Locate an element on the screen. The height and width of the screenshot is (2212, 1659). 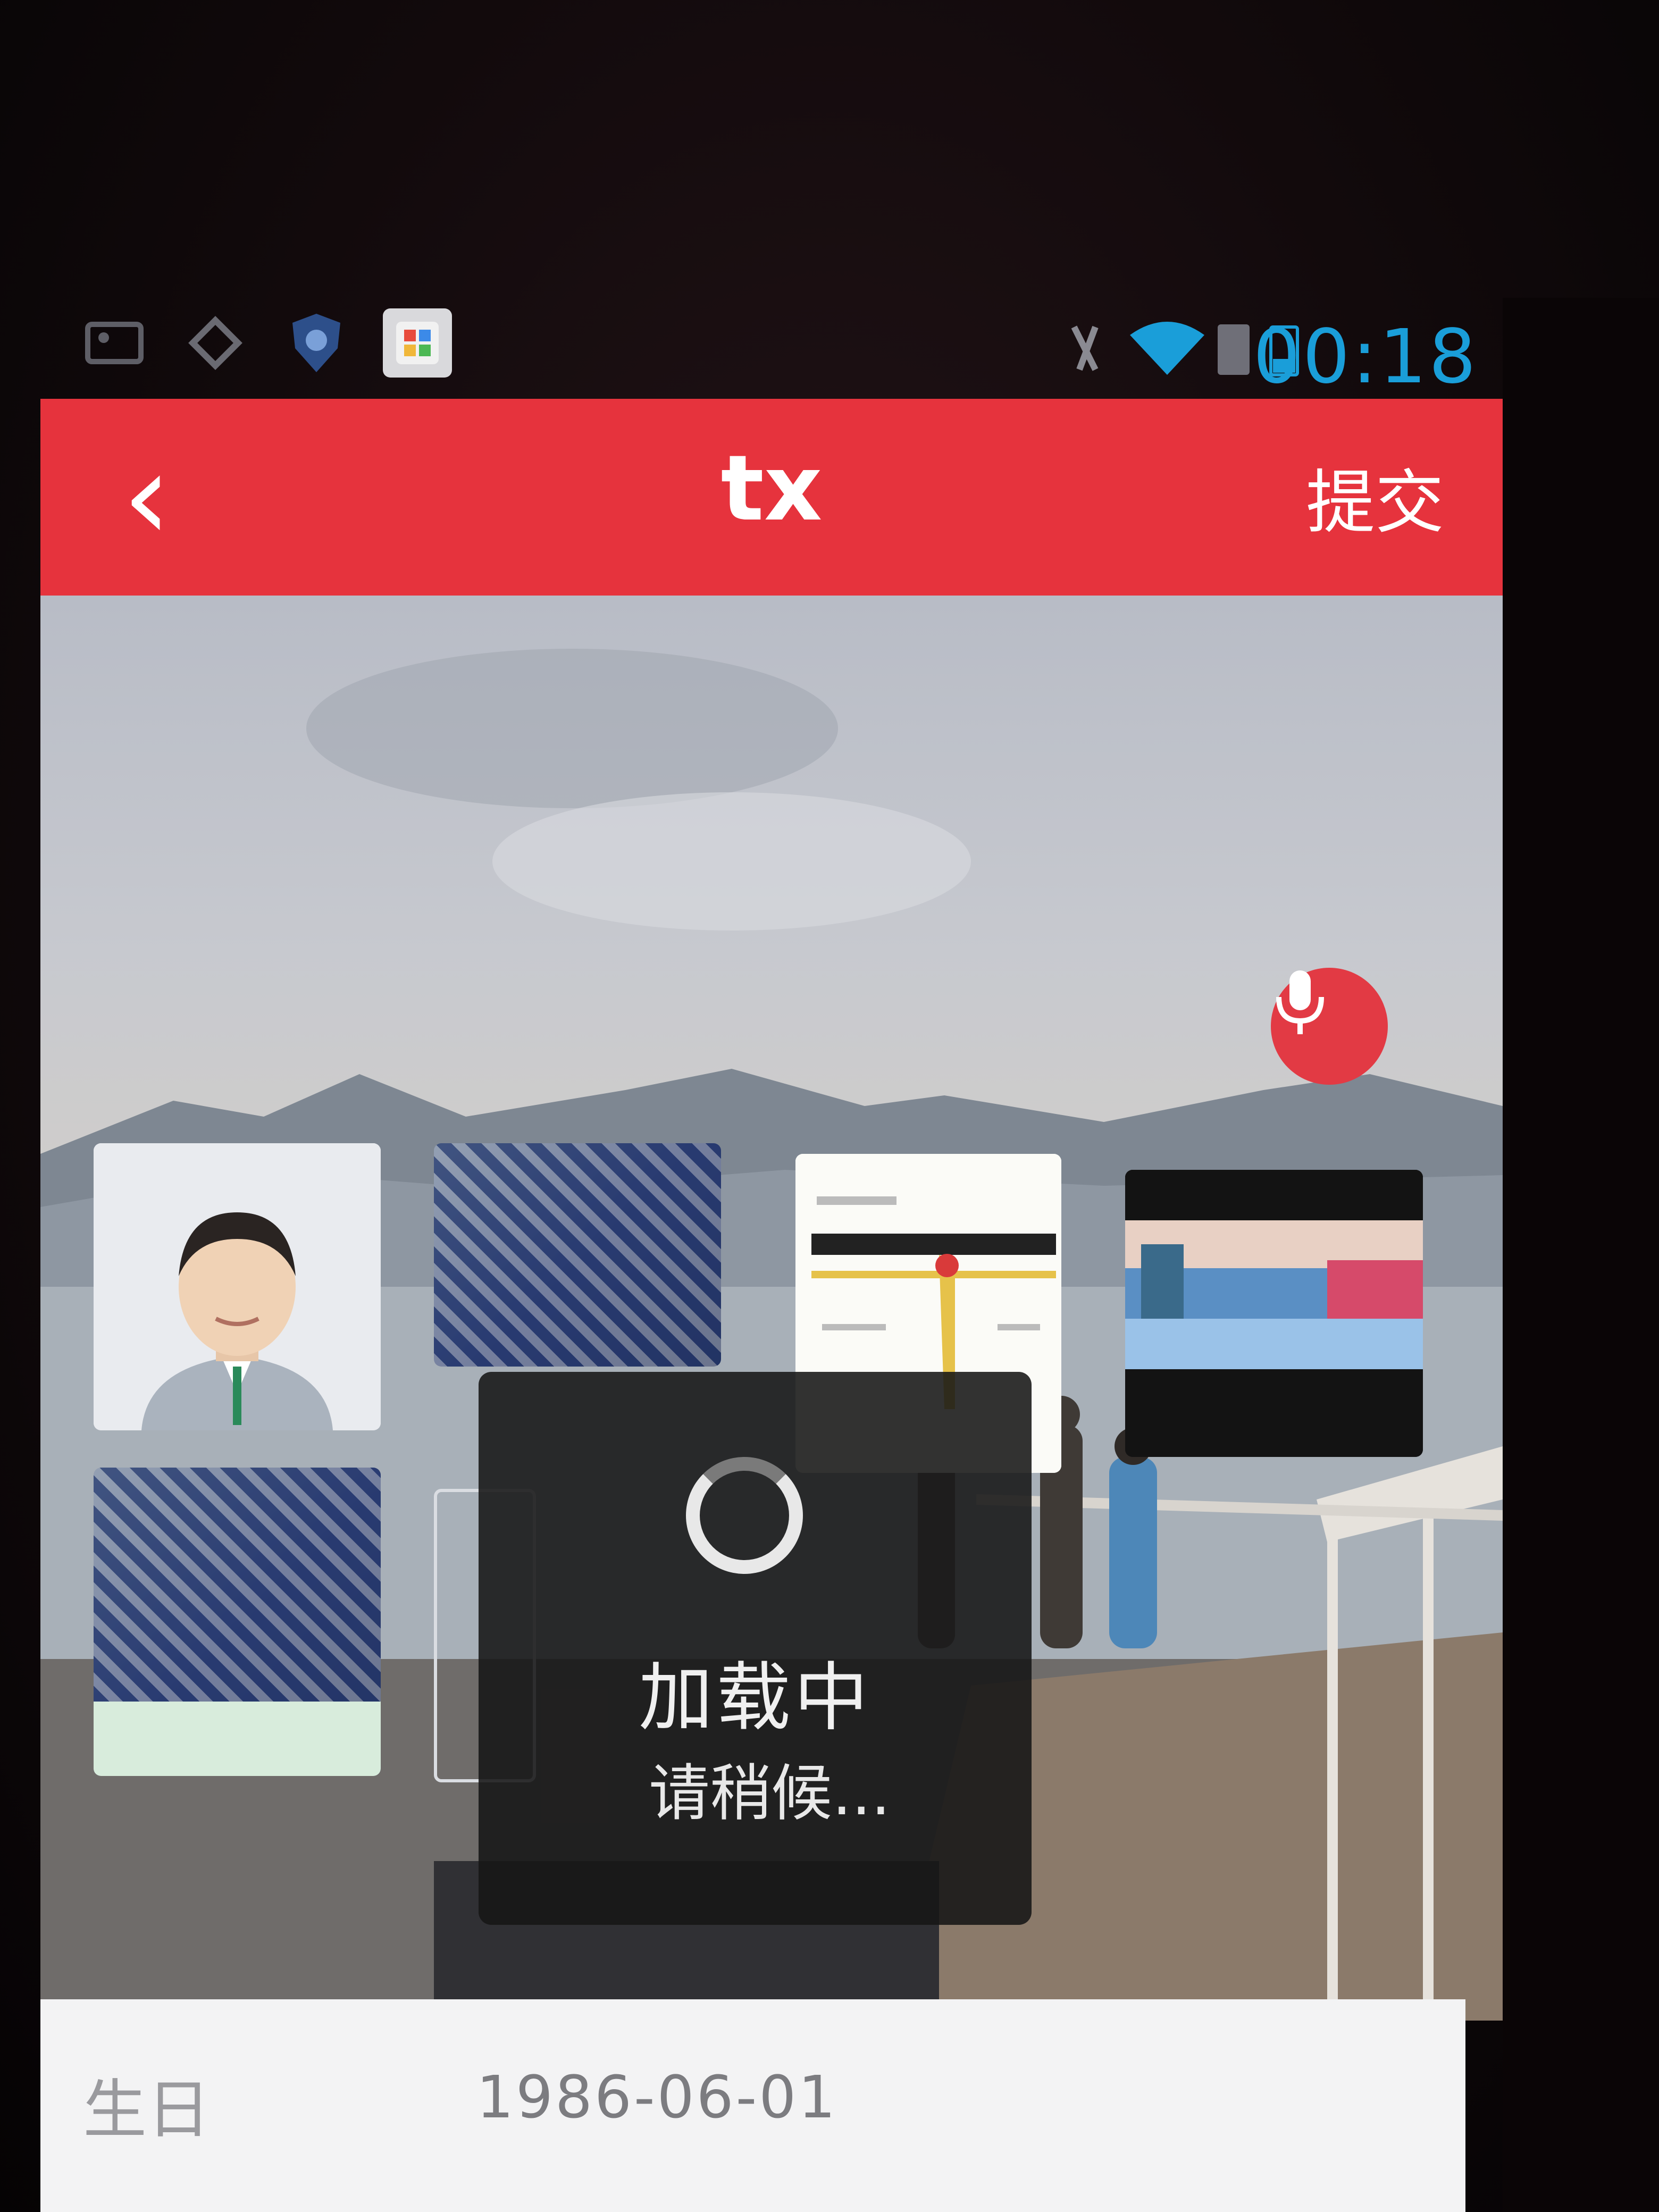
device-edge is located at coordinates (1581, 1255).